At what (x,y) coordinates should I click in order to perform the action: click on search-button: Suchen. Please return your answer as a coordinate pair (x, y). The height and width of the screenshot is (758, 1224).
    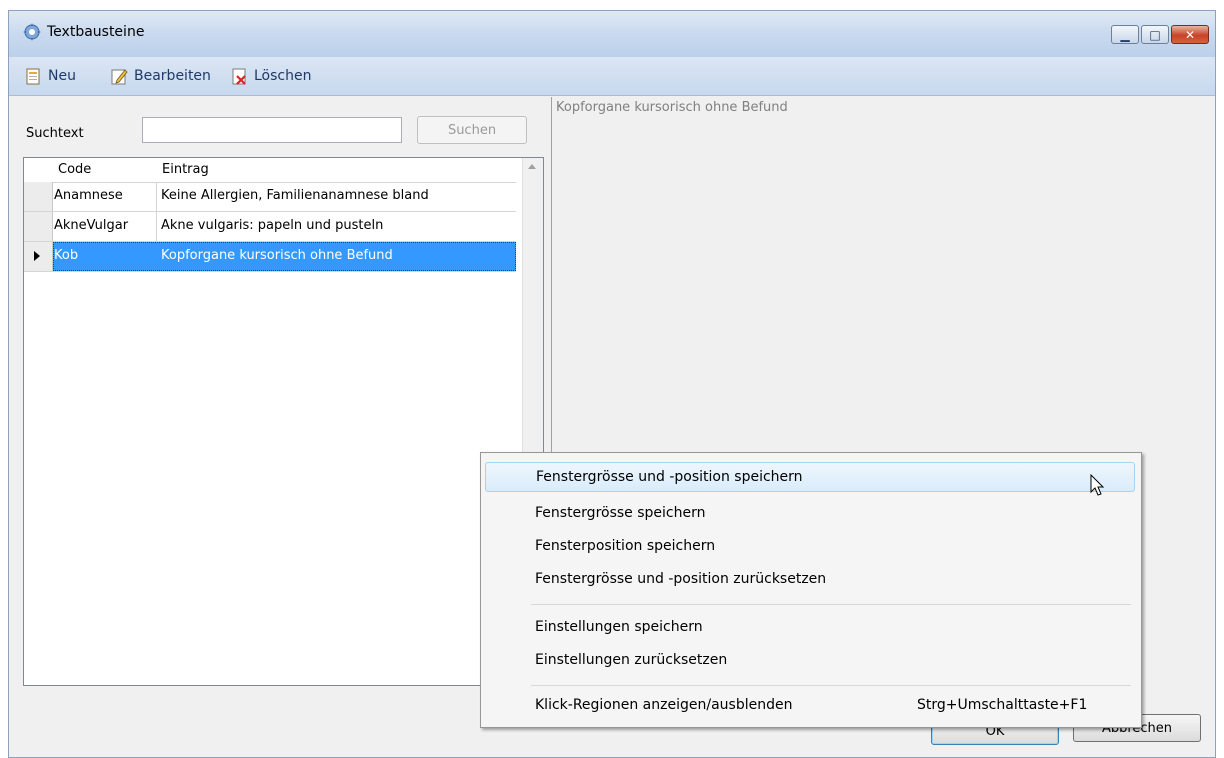
    Looking at the image, I should click on (472, 130).